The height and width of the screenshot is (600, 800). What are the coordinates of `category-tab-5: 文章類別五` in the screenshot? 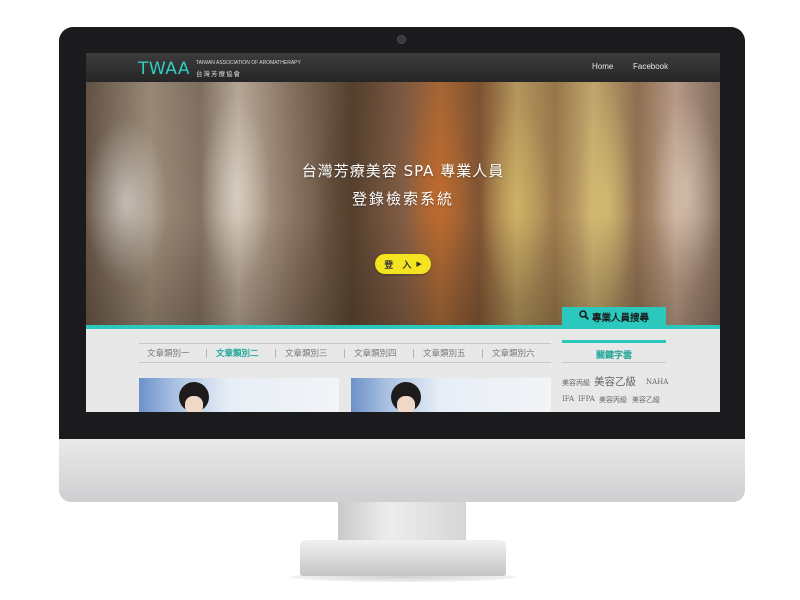 It's located at (444, 353).